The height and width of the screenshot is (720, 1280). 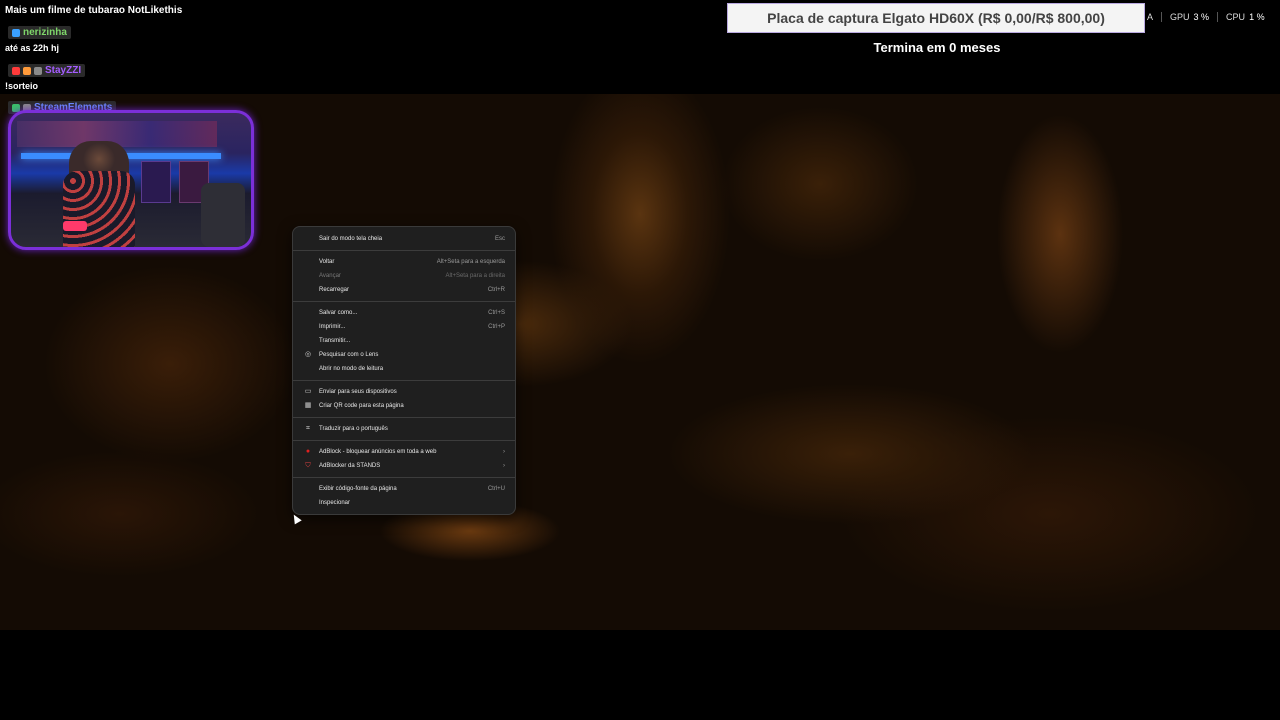 What do you see at coordinates (937, 47) in the screenshot?
I see `goal-subtitle: Termina em 0 meses` at bounding box center [937, 47].